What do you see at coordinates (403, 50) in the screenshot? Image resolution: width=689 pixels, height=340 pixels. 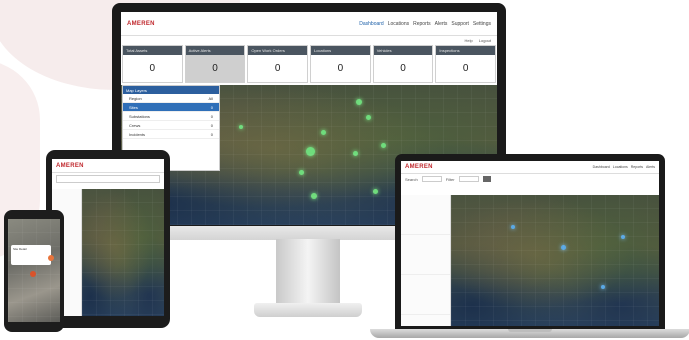 I see `kpi-label: Vehicles` at bounding box center [403, 50].